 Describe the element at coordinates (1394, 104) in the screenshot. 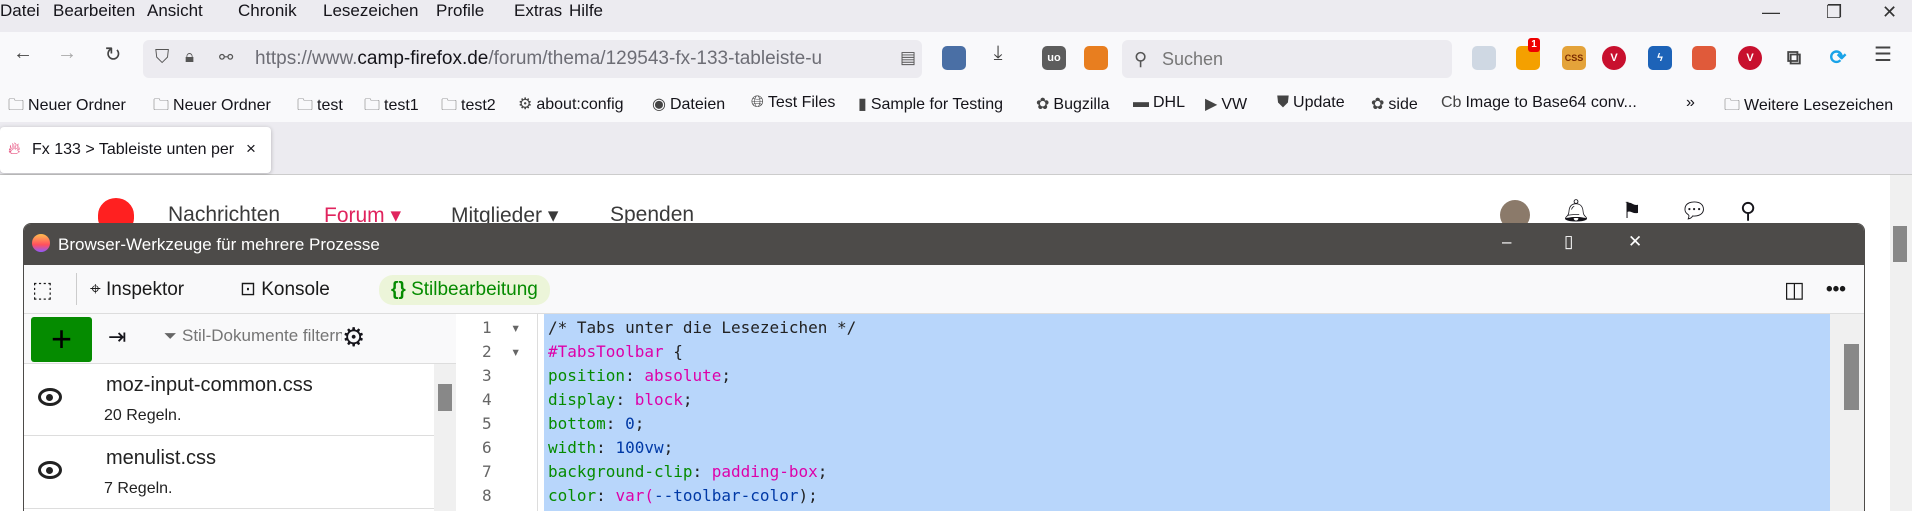

I see `bookmark-item: ✿ side` at that location.